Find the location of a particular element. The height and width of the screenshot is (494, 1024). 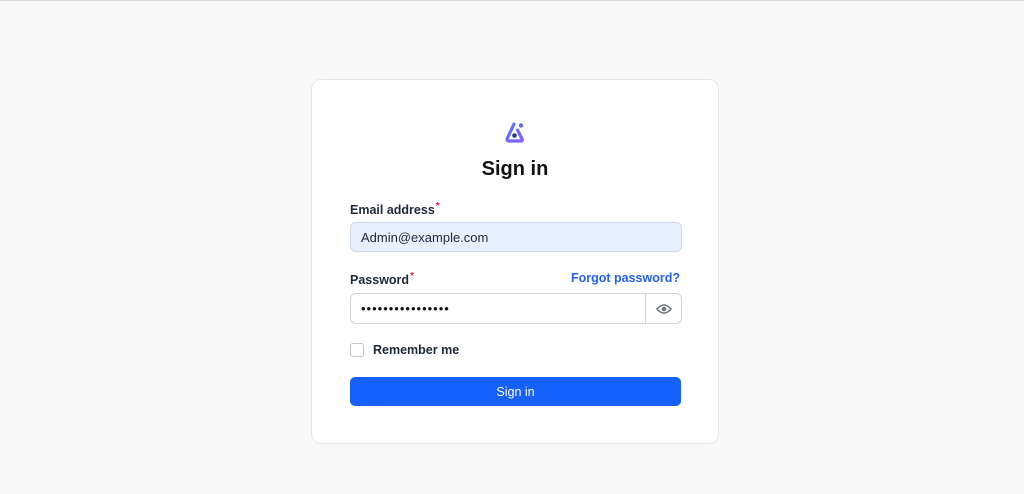

password-input-group is located at coordinates (516, 308).